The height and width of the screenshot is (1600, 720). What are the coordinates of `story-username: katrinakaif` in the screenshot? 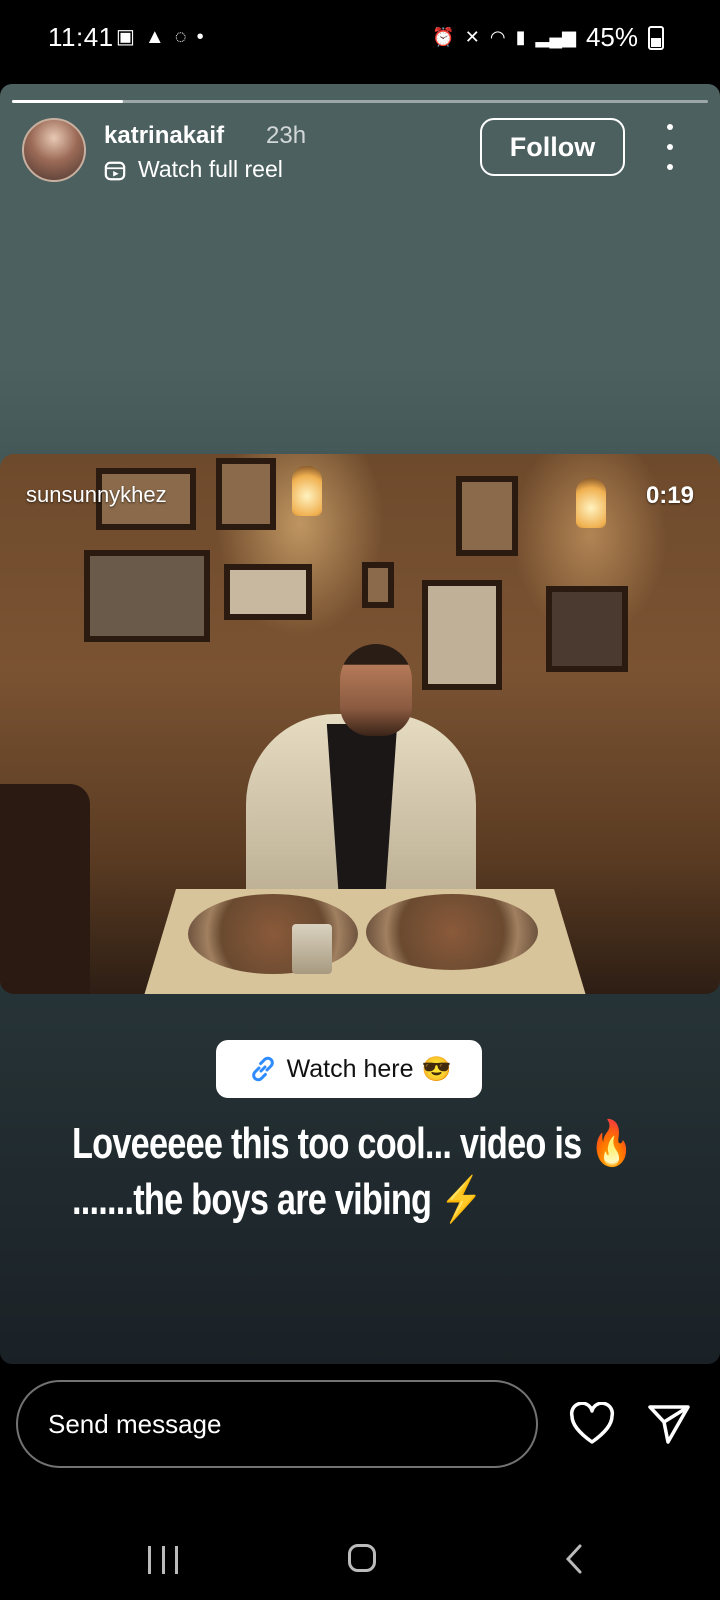 It's located at (164, 136).